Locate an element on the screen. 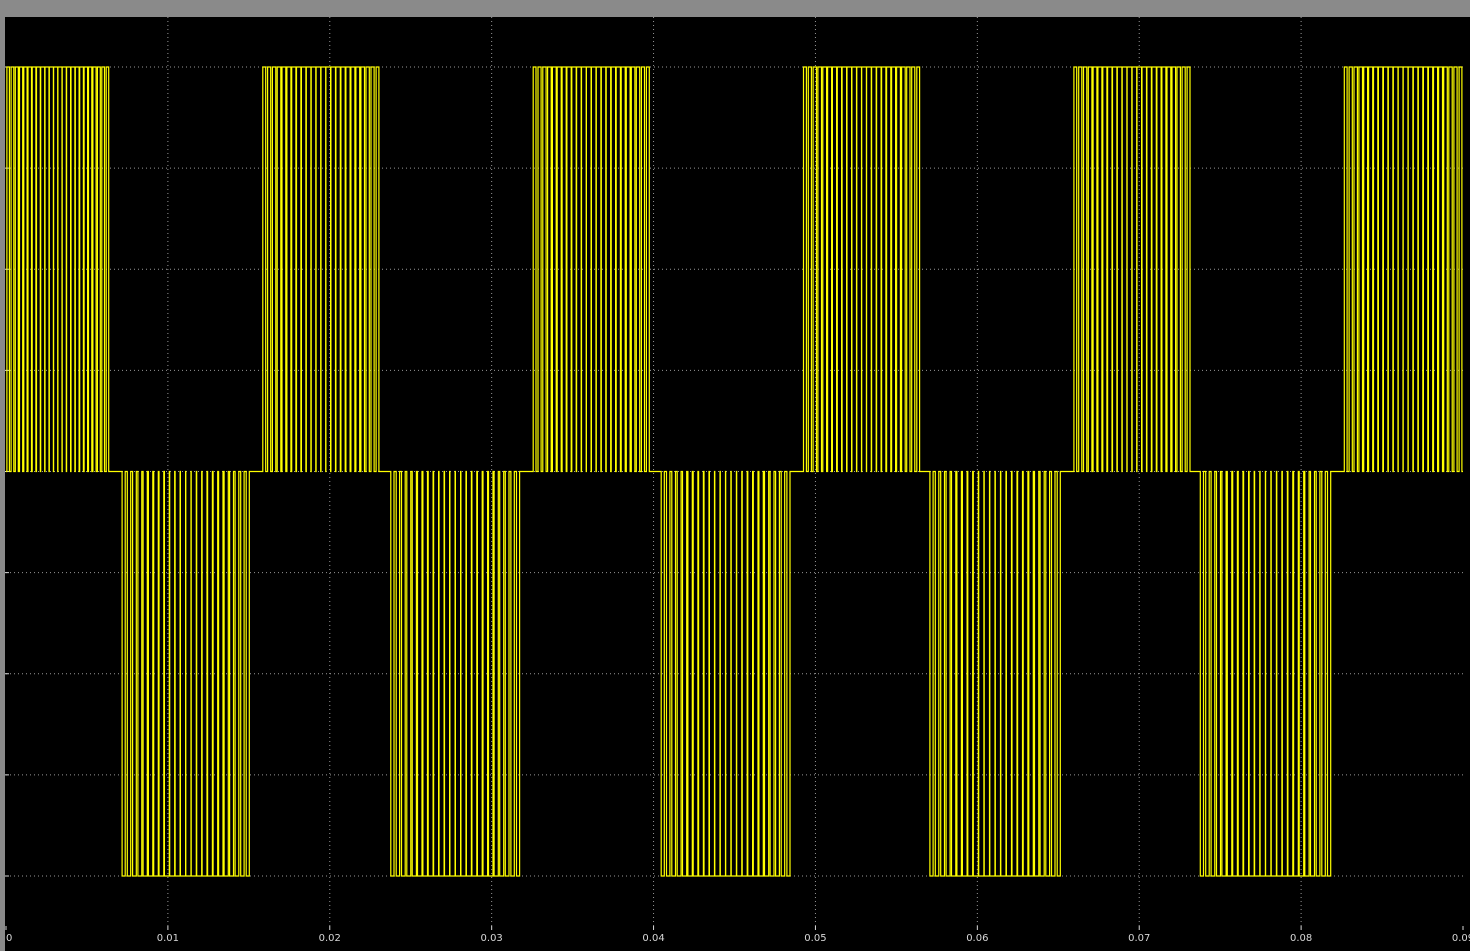 Image resolution: width=1470 pixels, height=951 pixels. x-tick-label: 0.04 is located at coordinates (653, 938).